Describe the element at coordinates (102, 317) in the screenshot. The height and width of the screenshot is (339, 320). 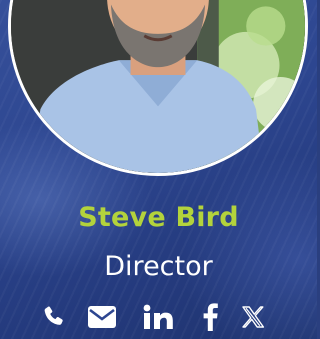
I see `email-icon` at that location.